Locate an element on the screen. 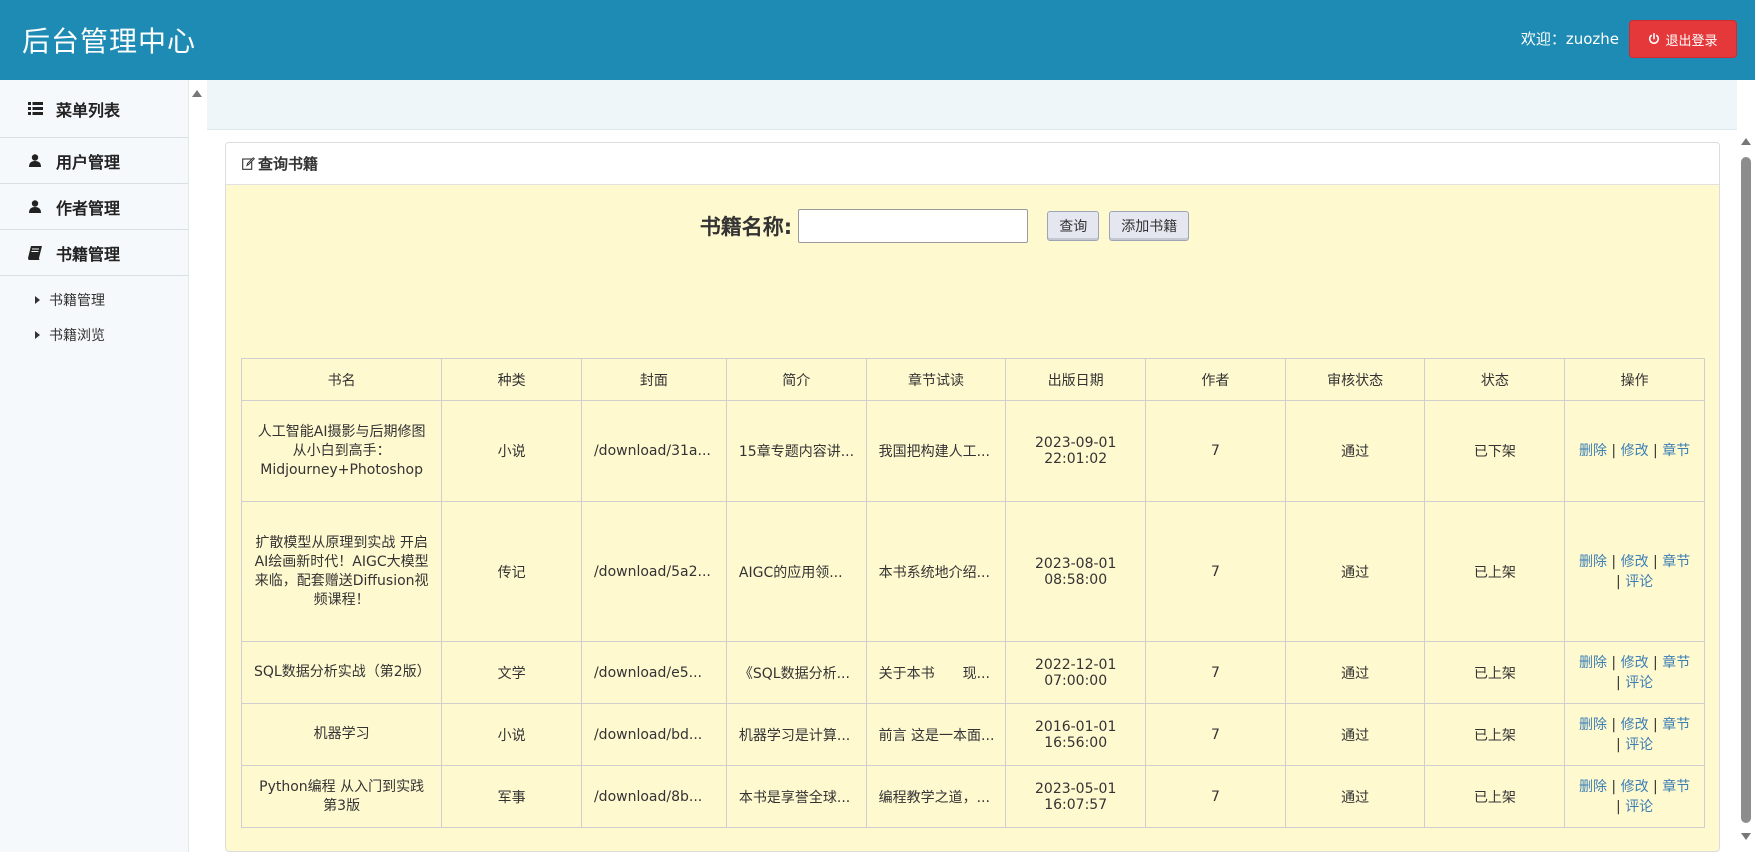 The width and height of the screenshot is (1755, 852). sidebar-subitem-book-manage: 书籍管理 is located at coordinates (94, 299).